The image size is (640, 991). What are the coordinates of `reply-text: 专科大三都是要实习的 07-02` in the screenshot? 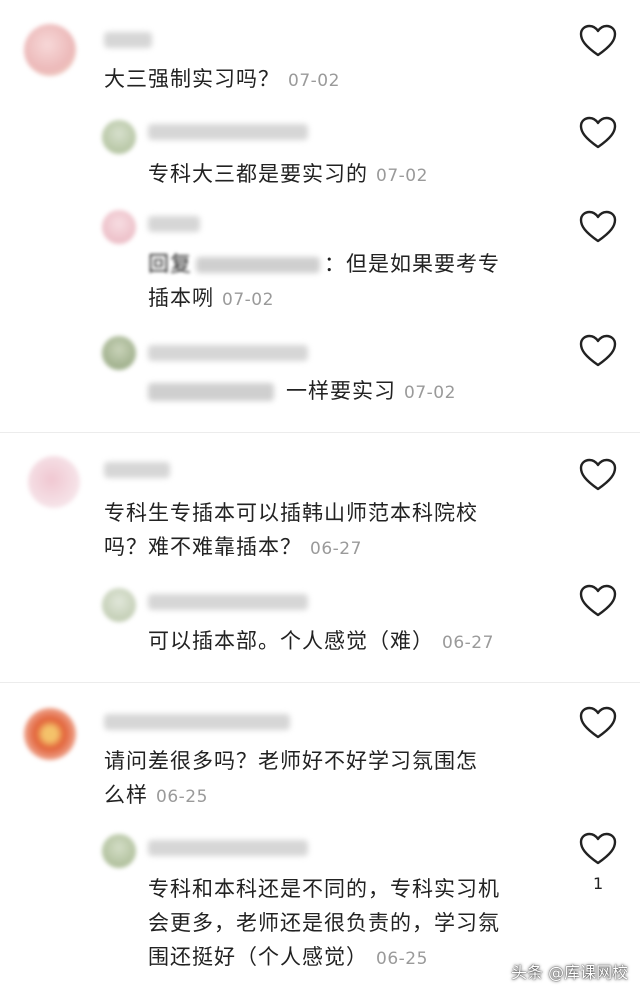 It's located at (288, 175).